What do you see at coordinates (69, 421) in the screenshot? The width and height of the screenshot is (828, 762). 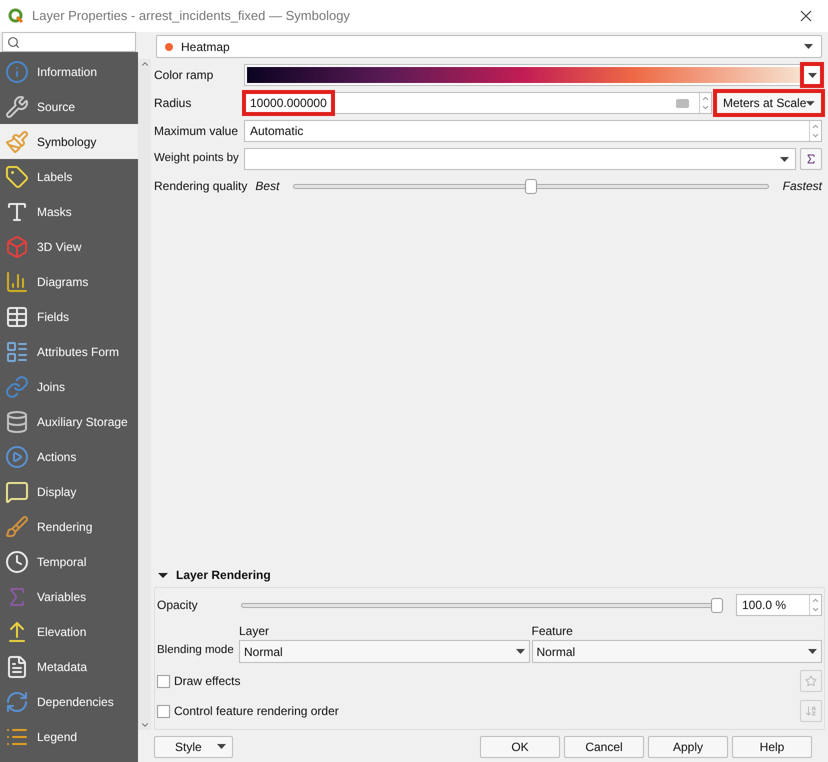 I see `sidebar-item: Auxiliary Storage` at bounding box center [69, 421].